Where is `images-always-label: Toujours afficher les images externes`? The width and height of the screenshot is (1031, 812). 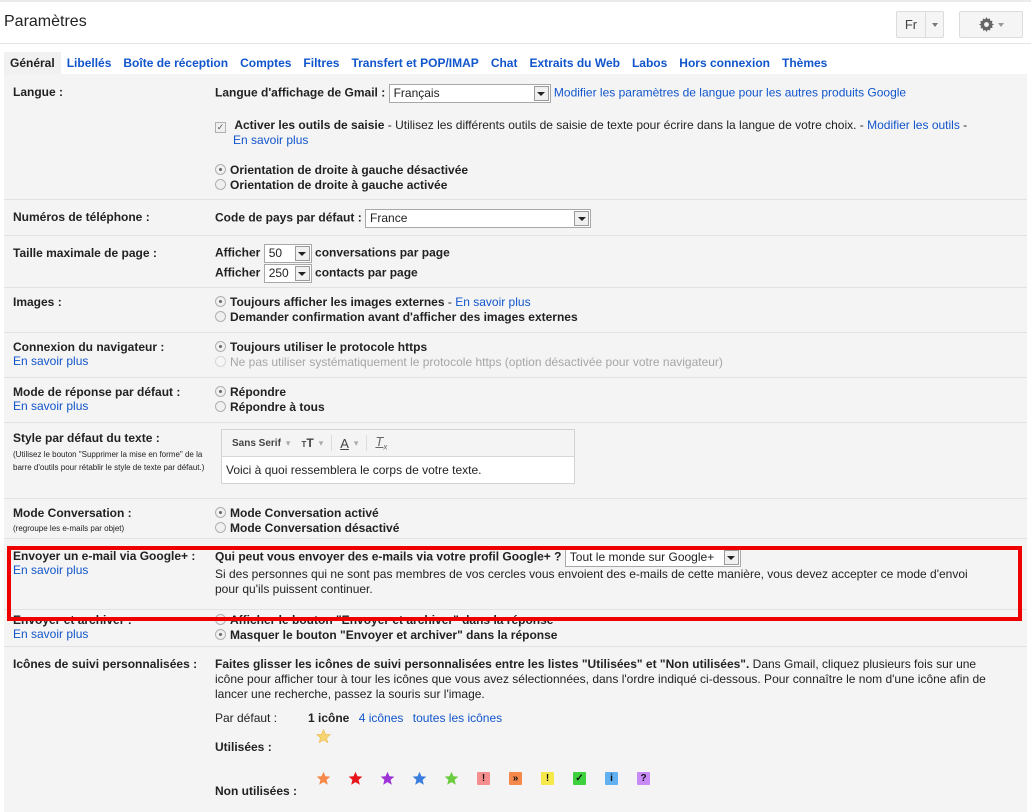
images-always-label: Toujours afficher les images externes is located at coordinates (337, 302).